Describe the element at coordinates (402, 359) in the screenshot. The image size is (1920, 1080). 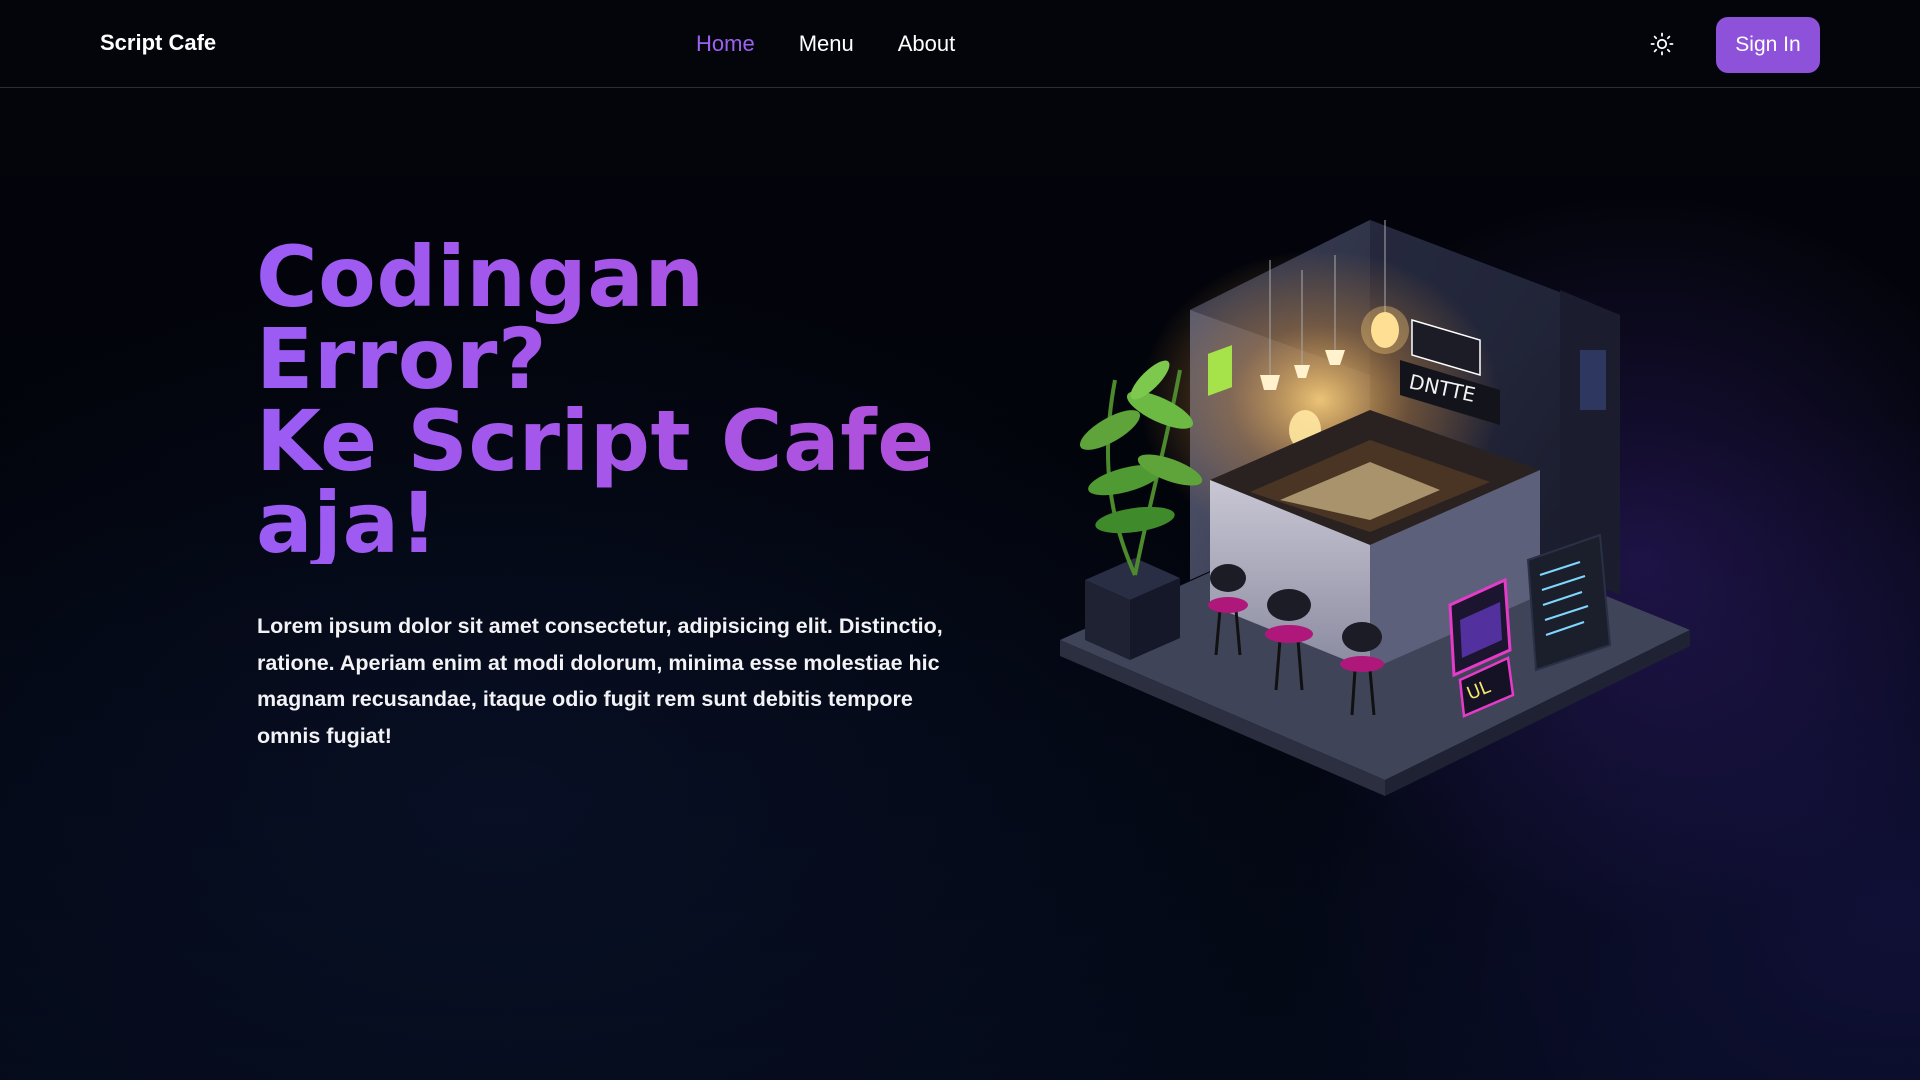
I see `hero-title-line-2: Error?` at that location.